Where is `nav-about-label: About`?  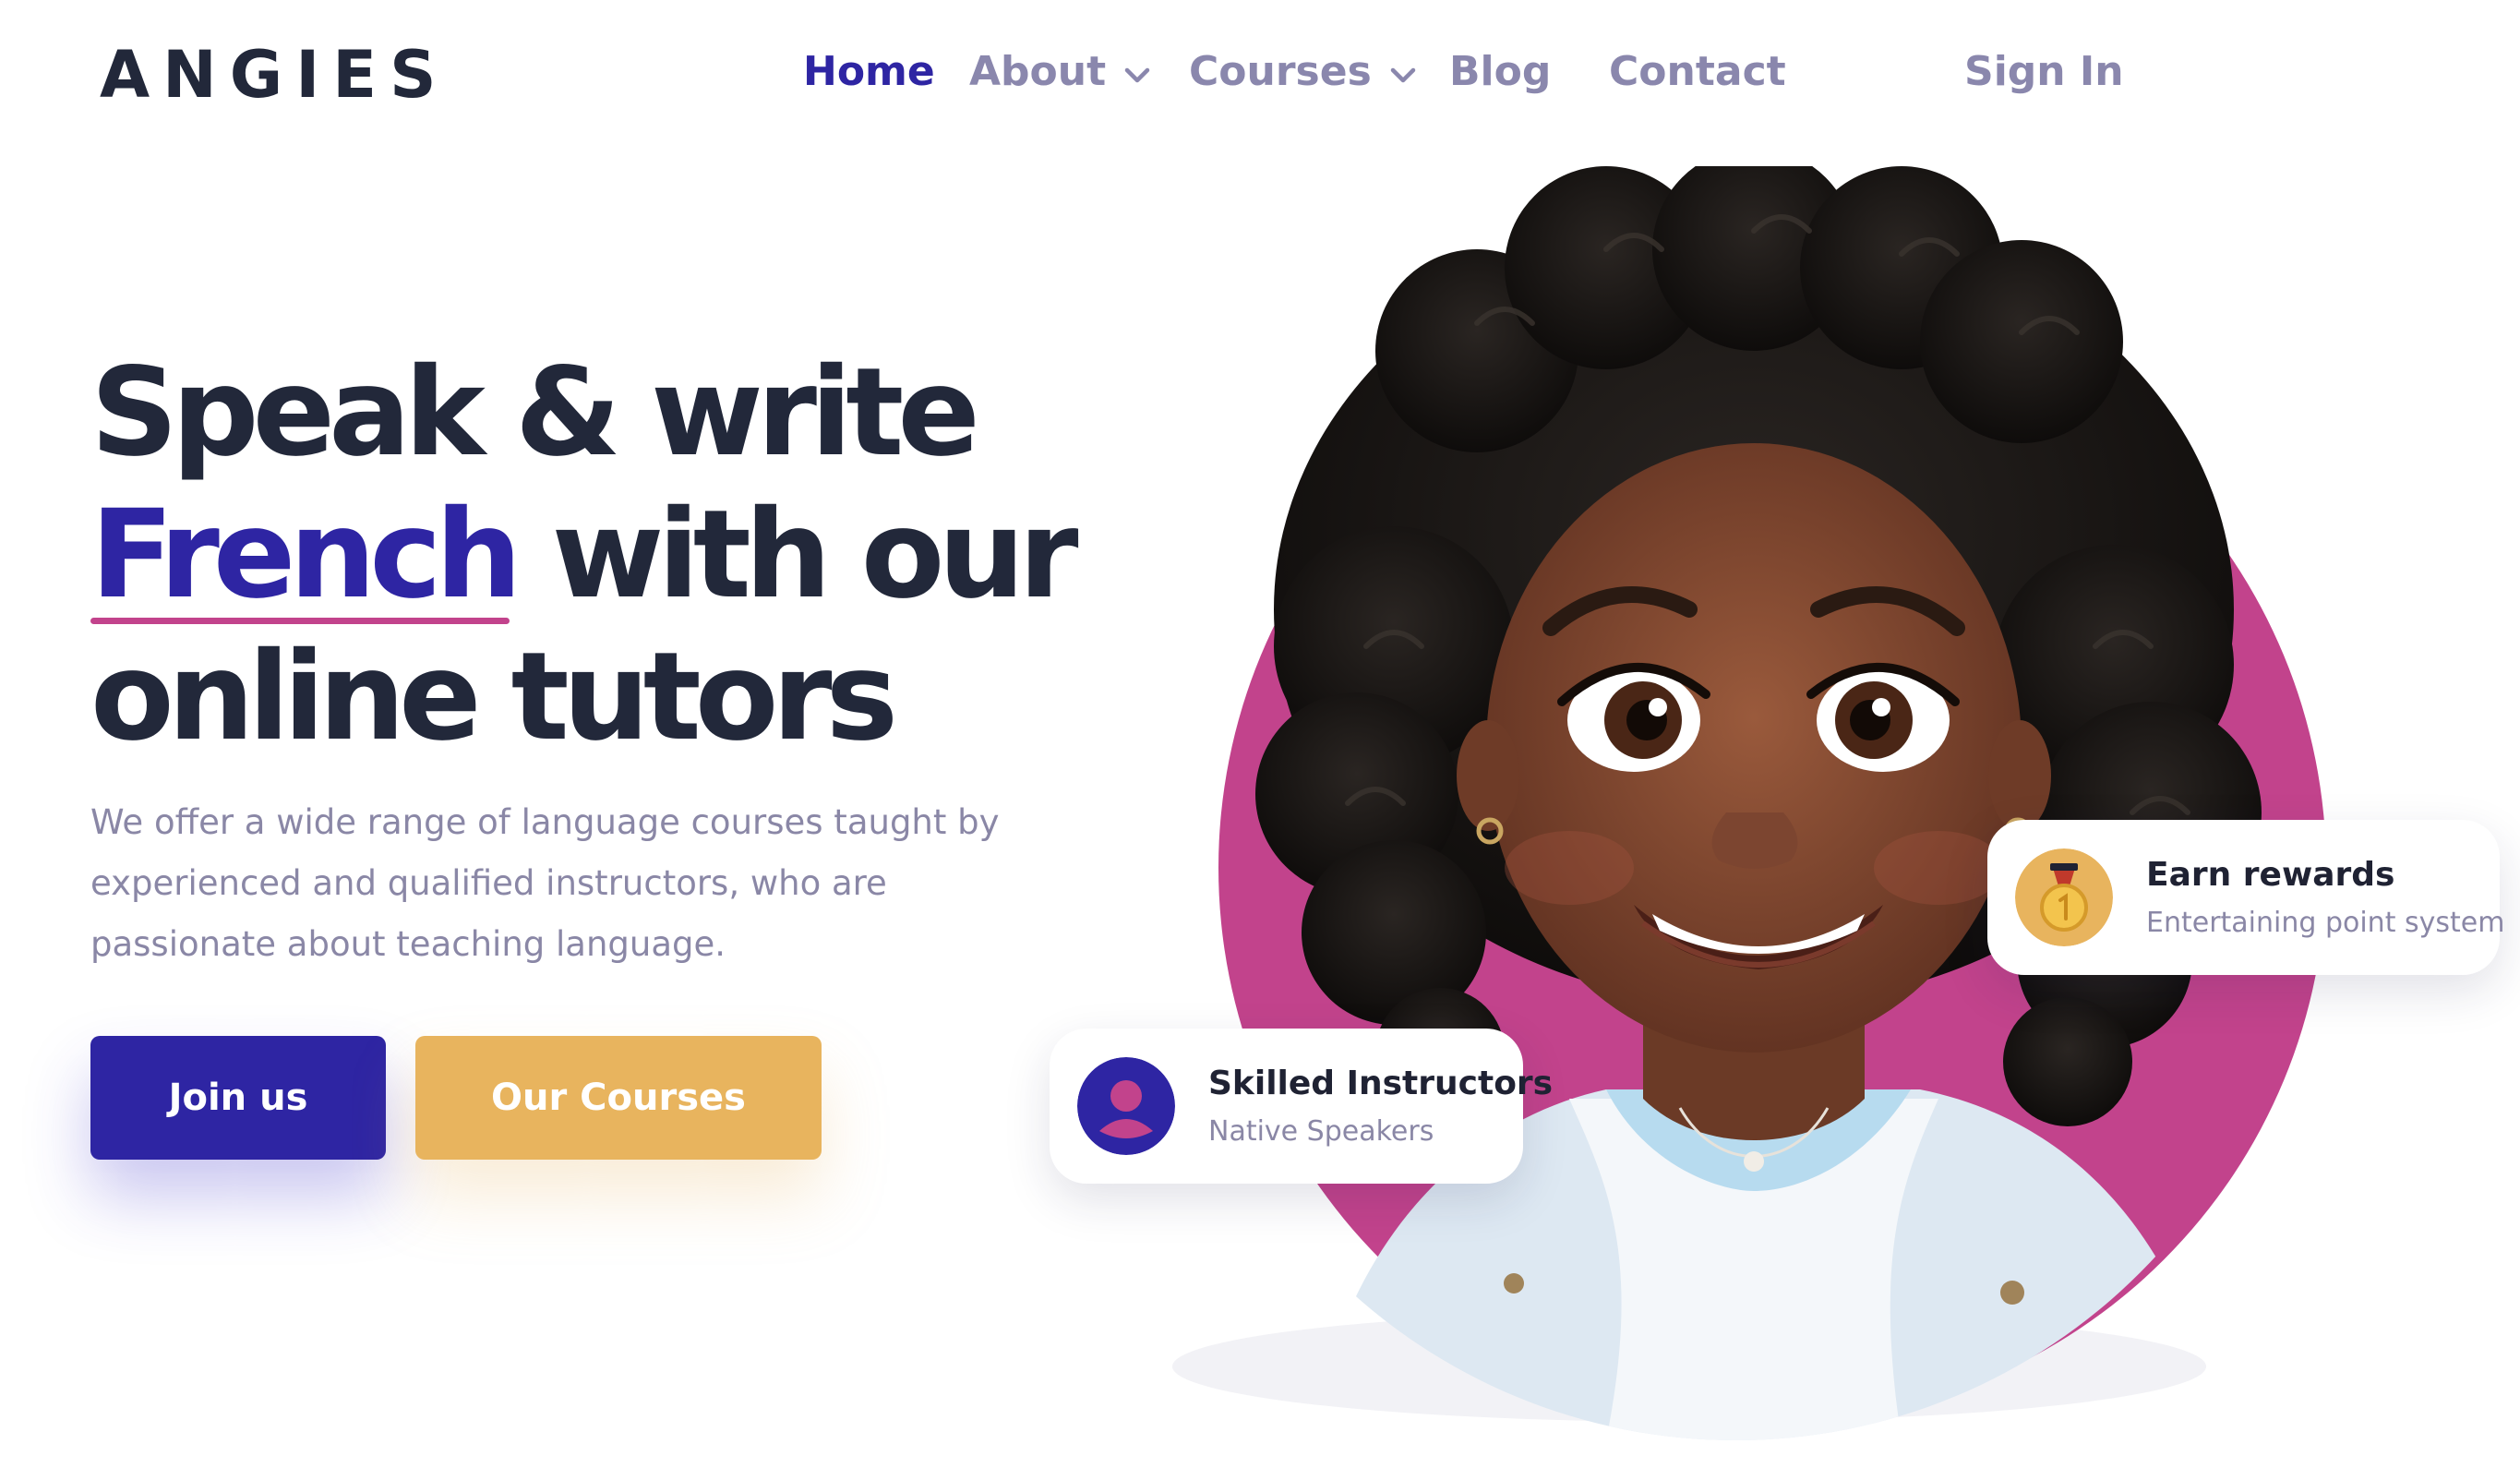
nav-about-label: About is located at coordinates (1038, 71).